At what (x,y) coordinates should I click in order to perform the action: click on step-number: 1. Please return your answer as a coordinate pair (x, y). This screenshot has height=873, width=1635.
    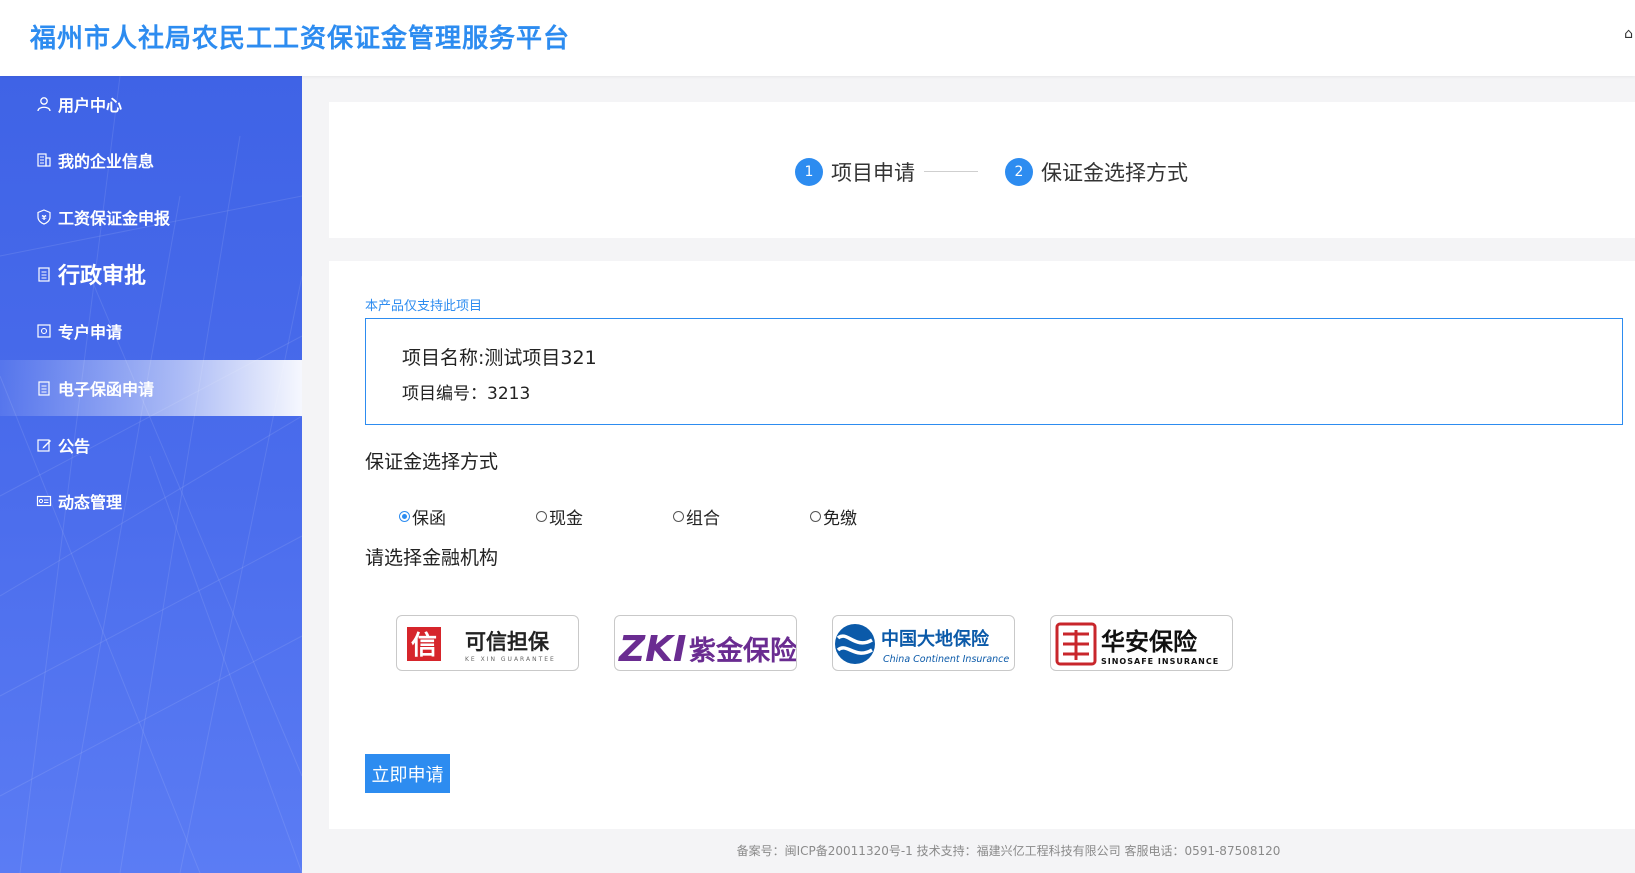
    Looking at the image, I should click on (809, 172).